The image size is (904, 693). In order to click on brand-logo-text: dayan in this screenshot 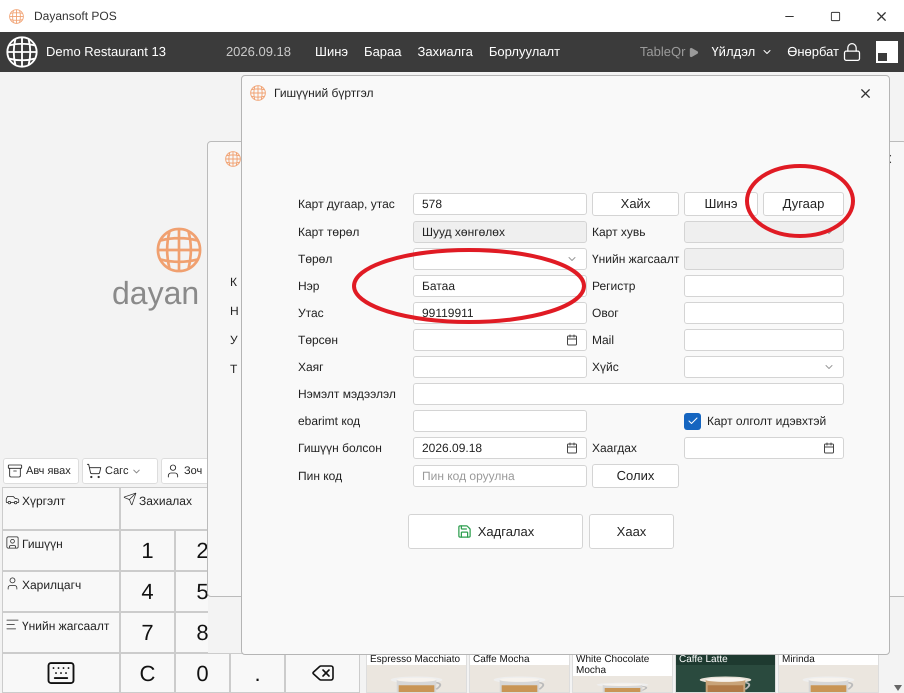, I will do `click(156, 293)`.